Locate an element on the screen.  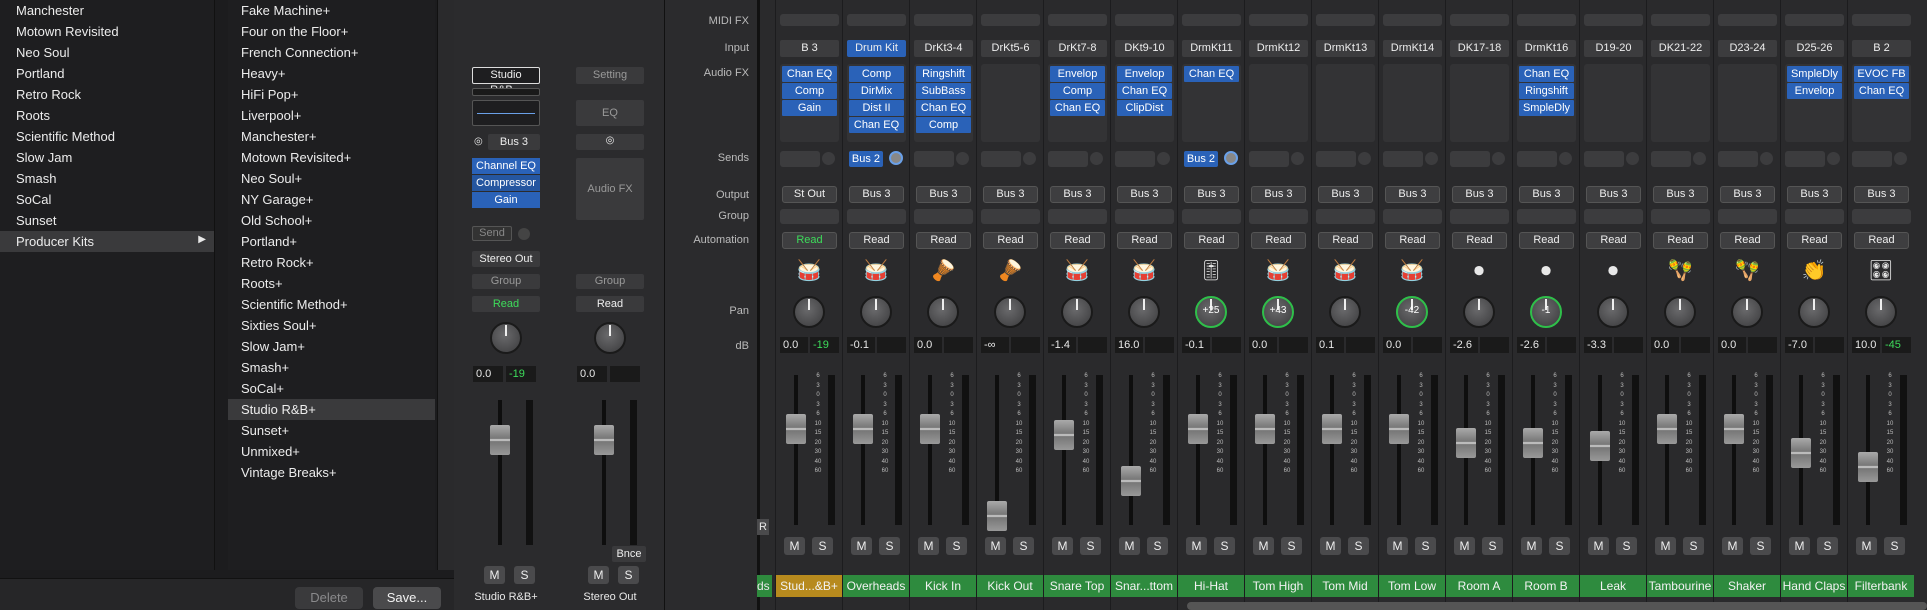
patch-item: Portland+ is located at coordinates (331, 241).